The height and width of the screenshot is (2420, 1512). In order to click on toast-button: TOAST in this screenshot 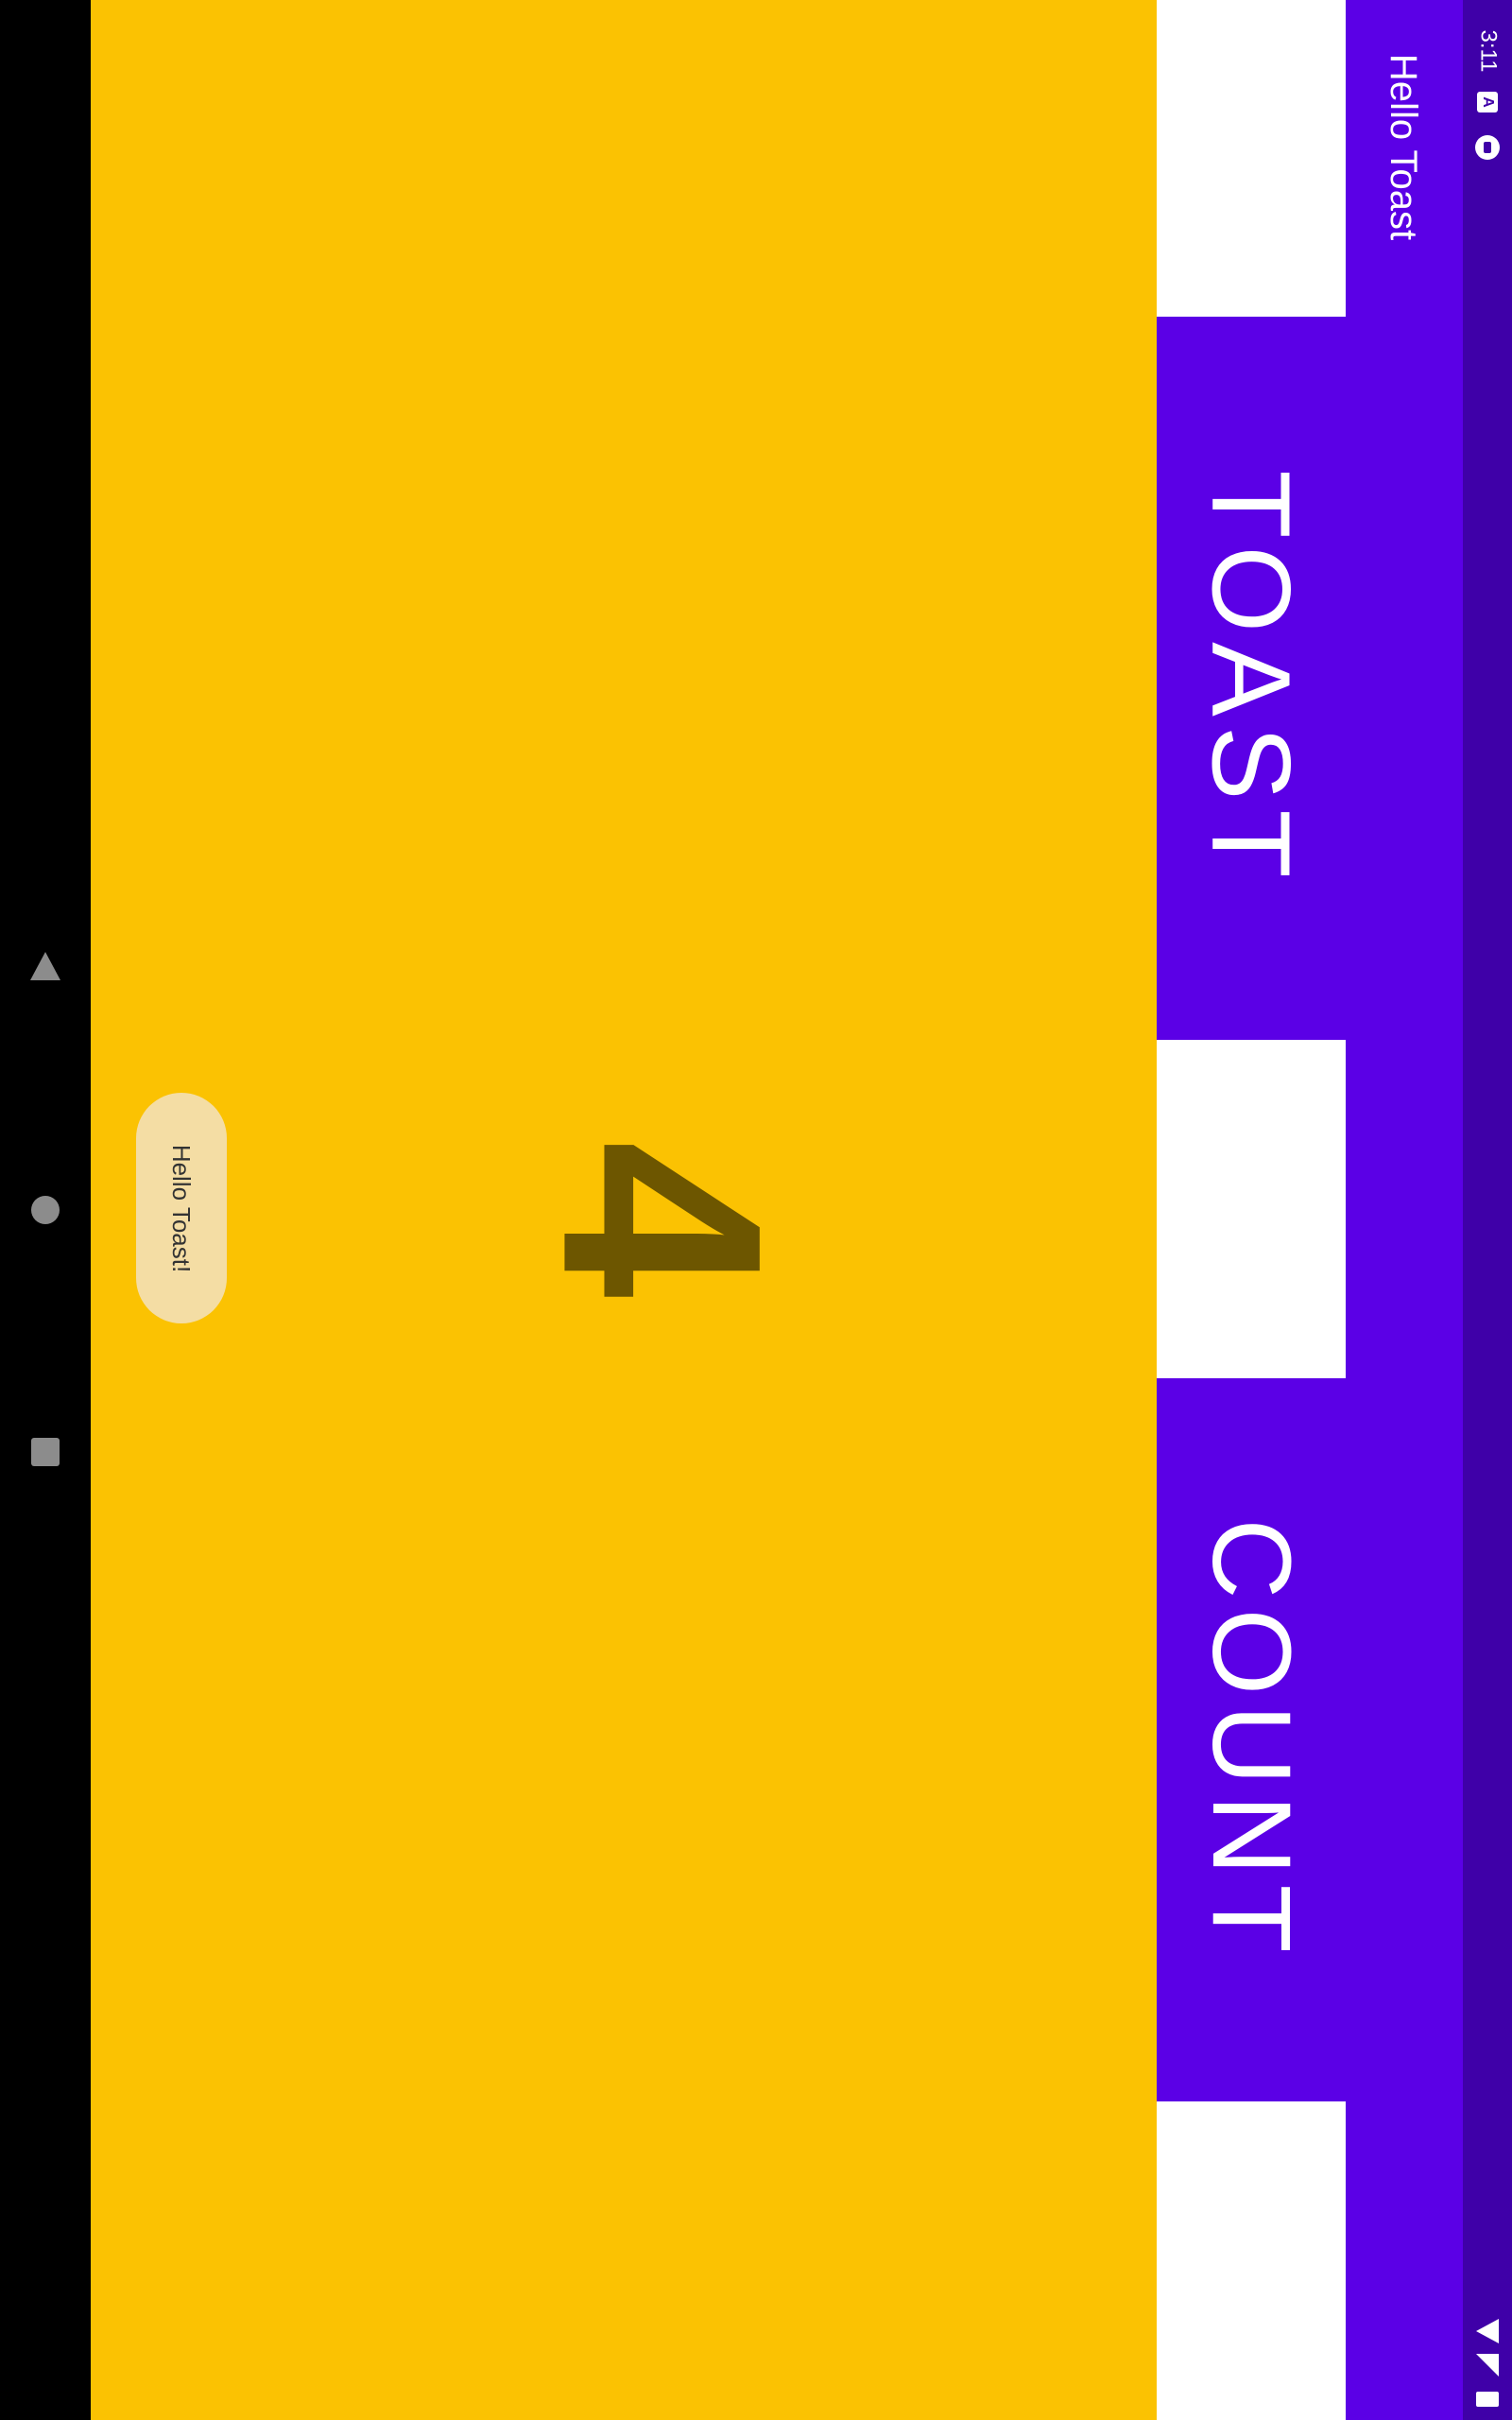, I will do `click(1251, 678)`.